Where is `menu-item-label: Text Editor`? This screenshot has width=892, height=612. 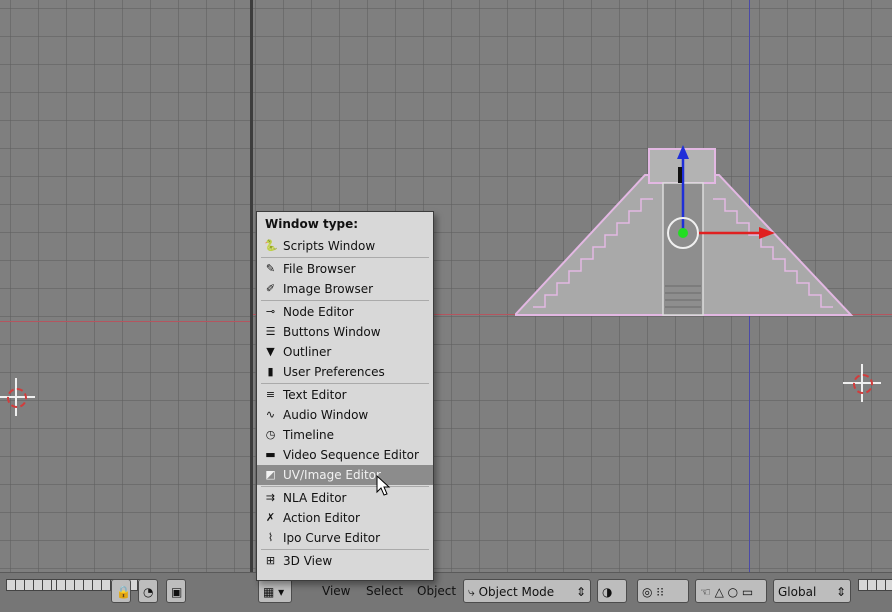
menu-item-label: Text Editor is located at coordinates (315, 395).